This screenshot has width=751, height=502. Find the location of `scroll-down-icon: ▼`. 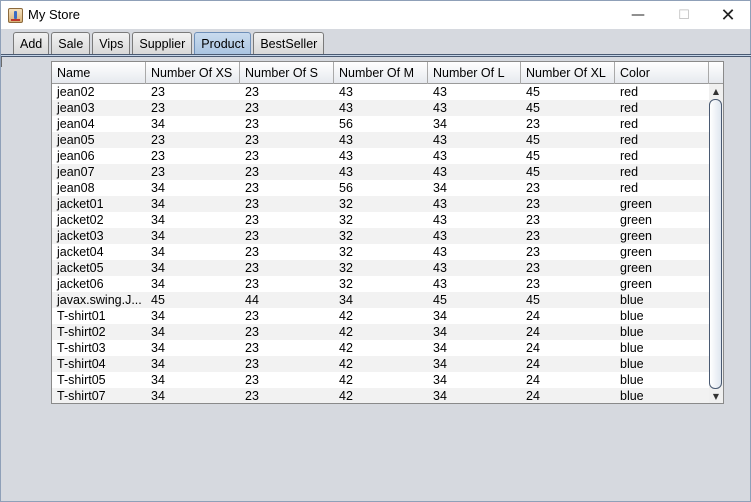

scroll-down-icon: ▼ is located at coordinates (716, 396).